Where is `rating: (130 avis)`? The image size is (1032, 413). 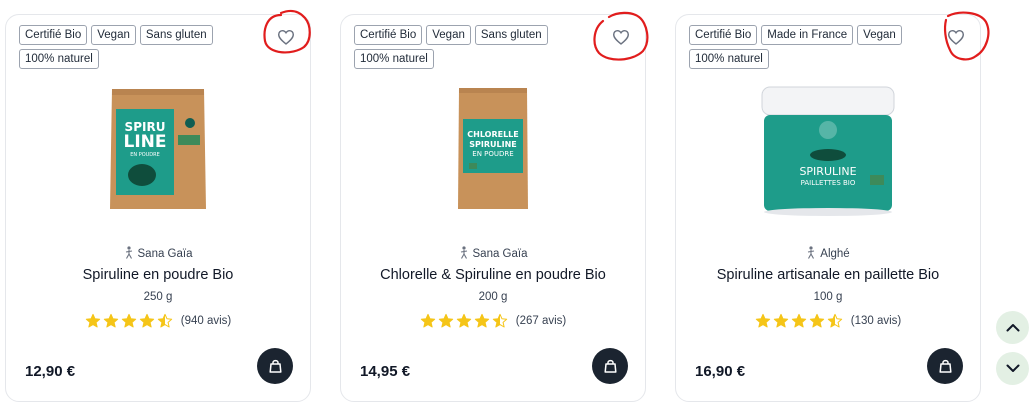 rating: (130 avis) is located at coordinates (828, 321).